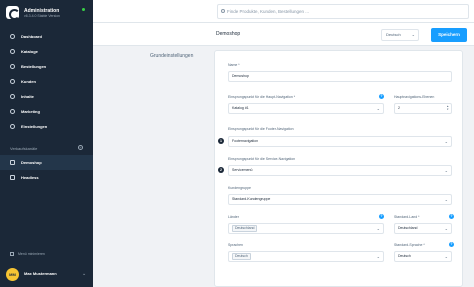 This screenshot has width=474, height=287. Describe the element at coordinates (448, 108) in the screenshot. I see `stepper-arrows-icon: ▲ ▼` at that location.